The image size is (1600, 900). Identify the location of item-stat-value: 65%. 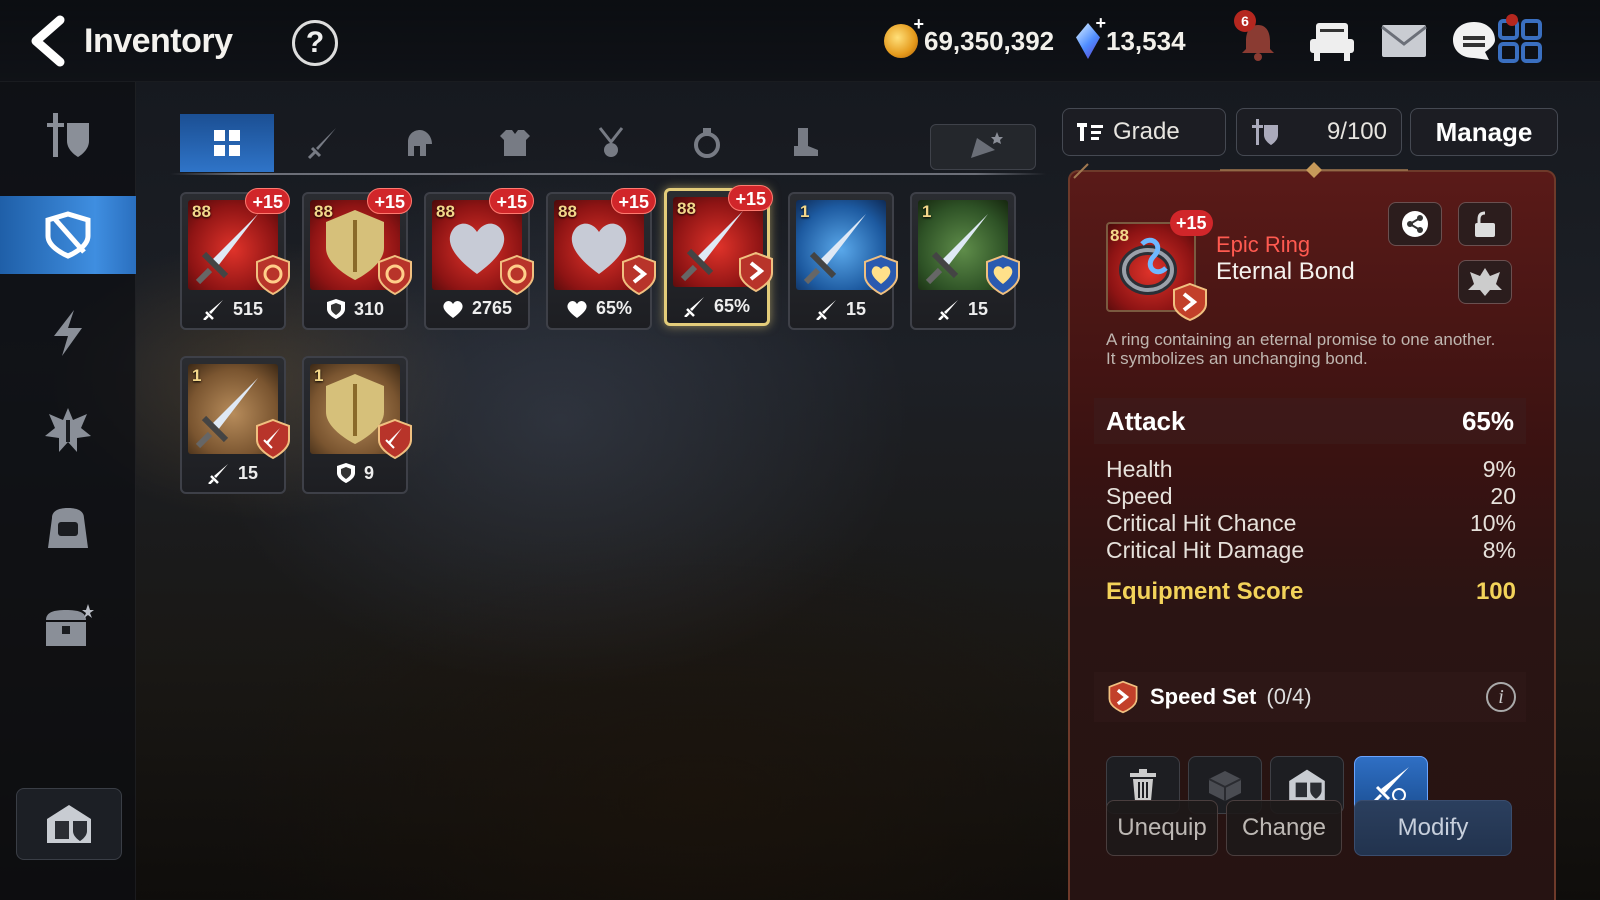
(614, 308).